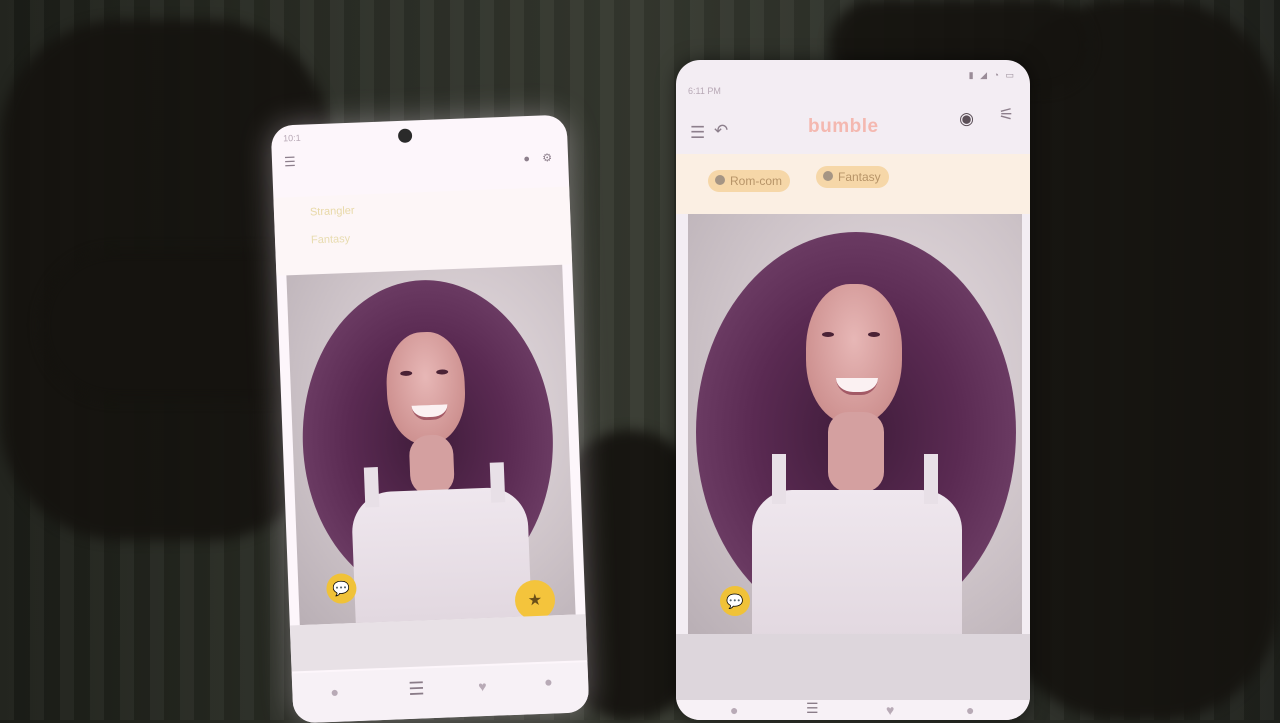 This screenshot has width=1280, height=723. What do you see at coordinates (547, 158) in the screenshot?
I see `filter-icon: ⚙` at bounding box center [547, 158].